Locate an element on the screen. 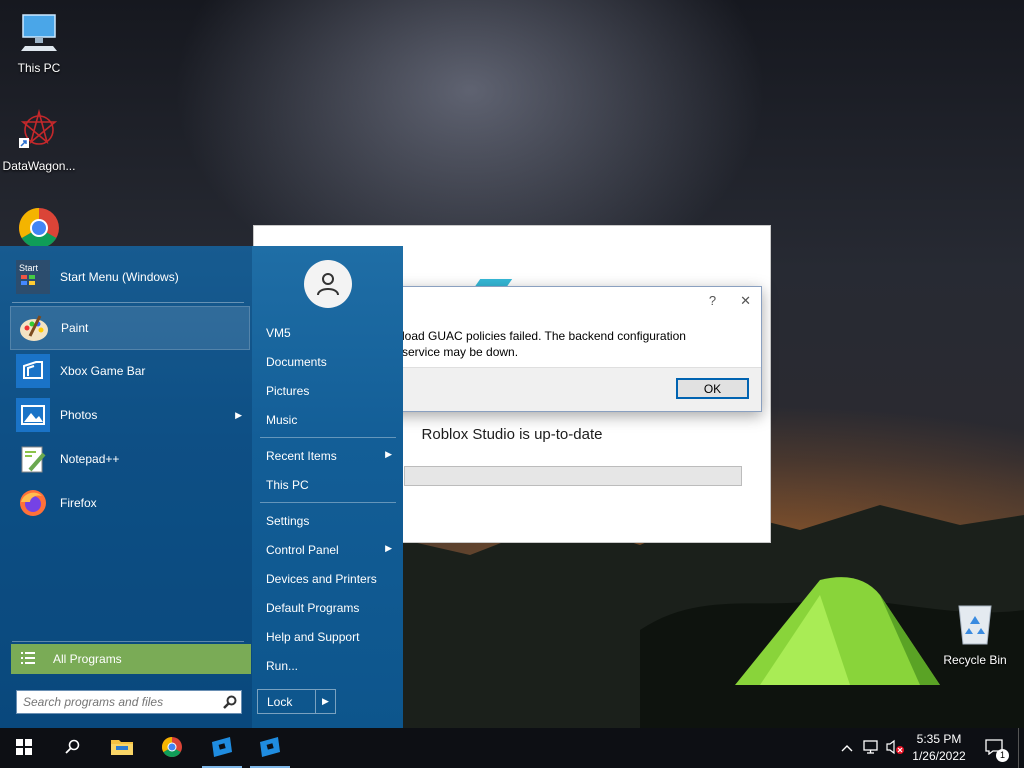  desktop-icon-label: Recycle Bin is located at coordinates (975, 660).